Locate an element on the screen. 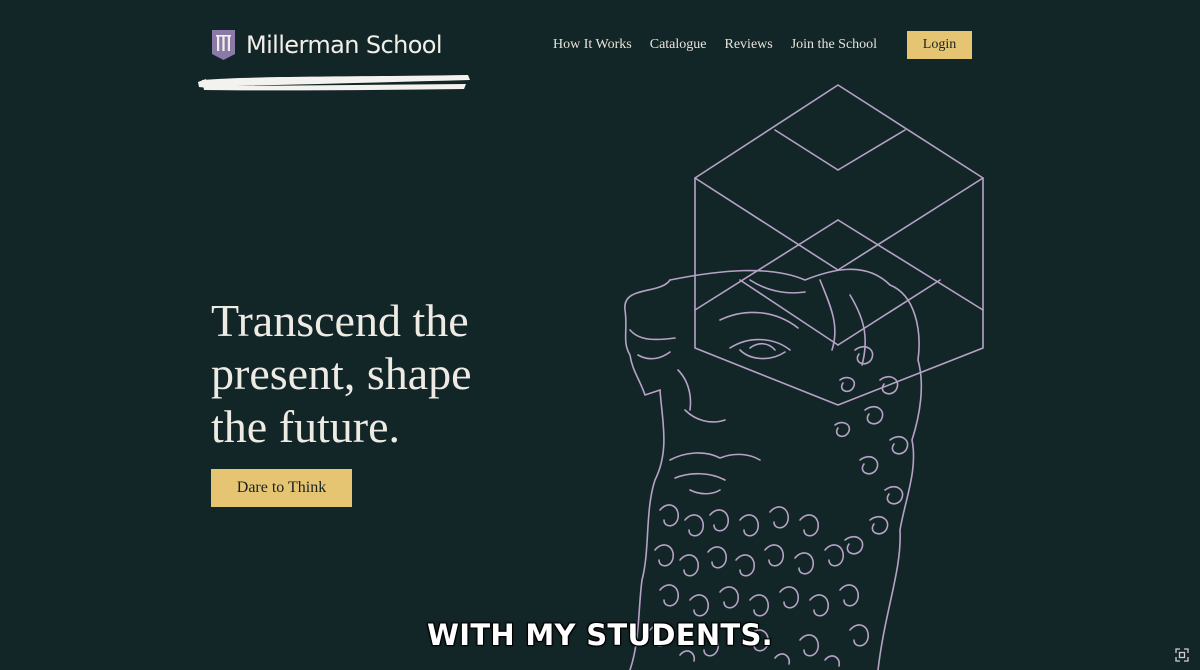 This screenshot has width=1200, height=670. hair-curls is located at coordinates (871, 450).